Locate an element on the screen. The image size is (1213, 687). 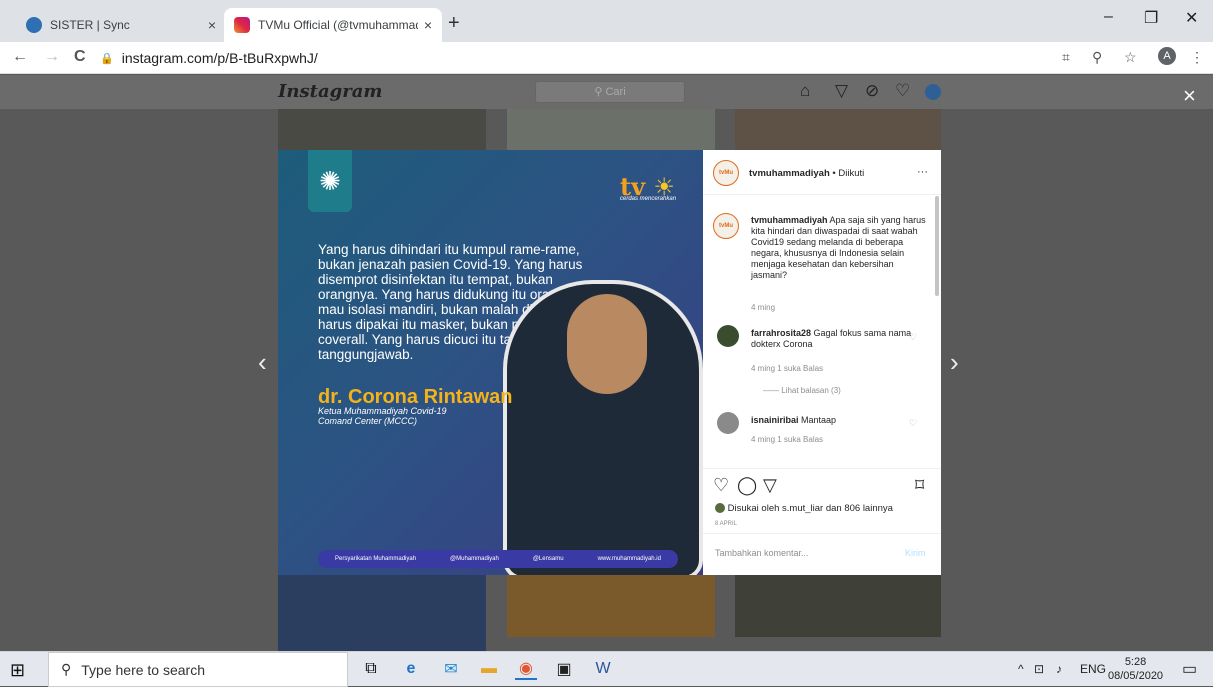
face is located at coordinates (607, 344).